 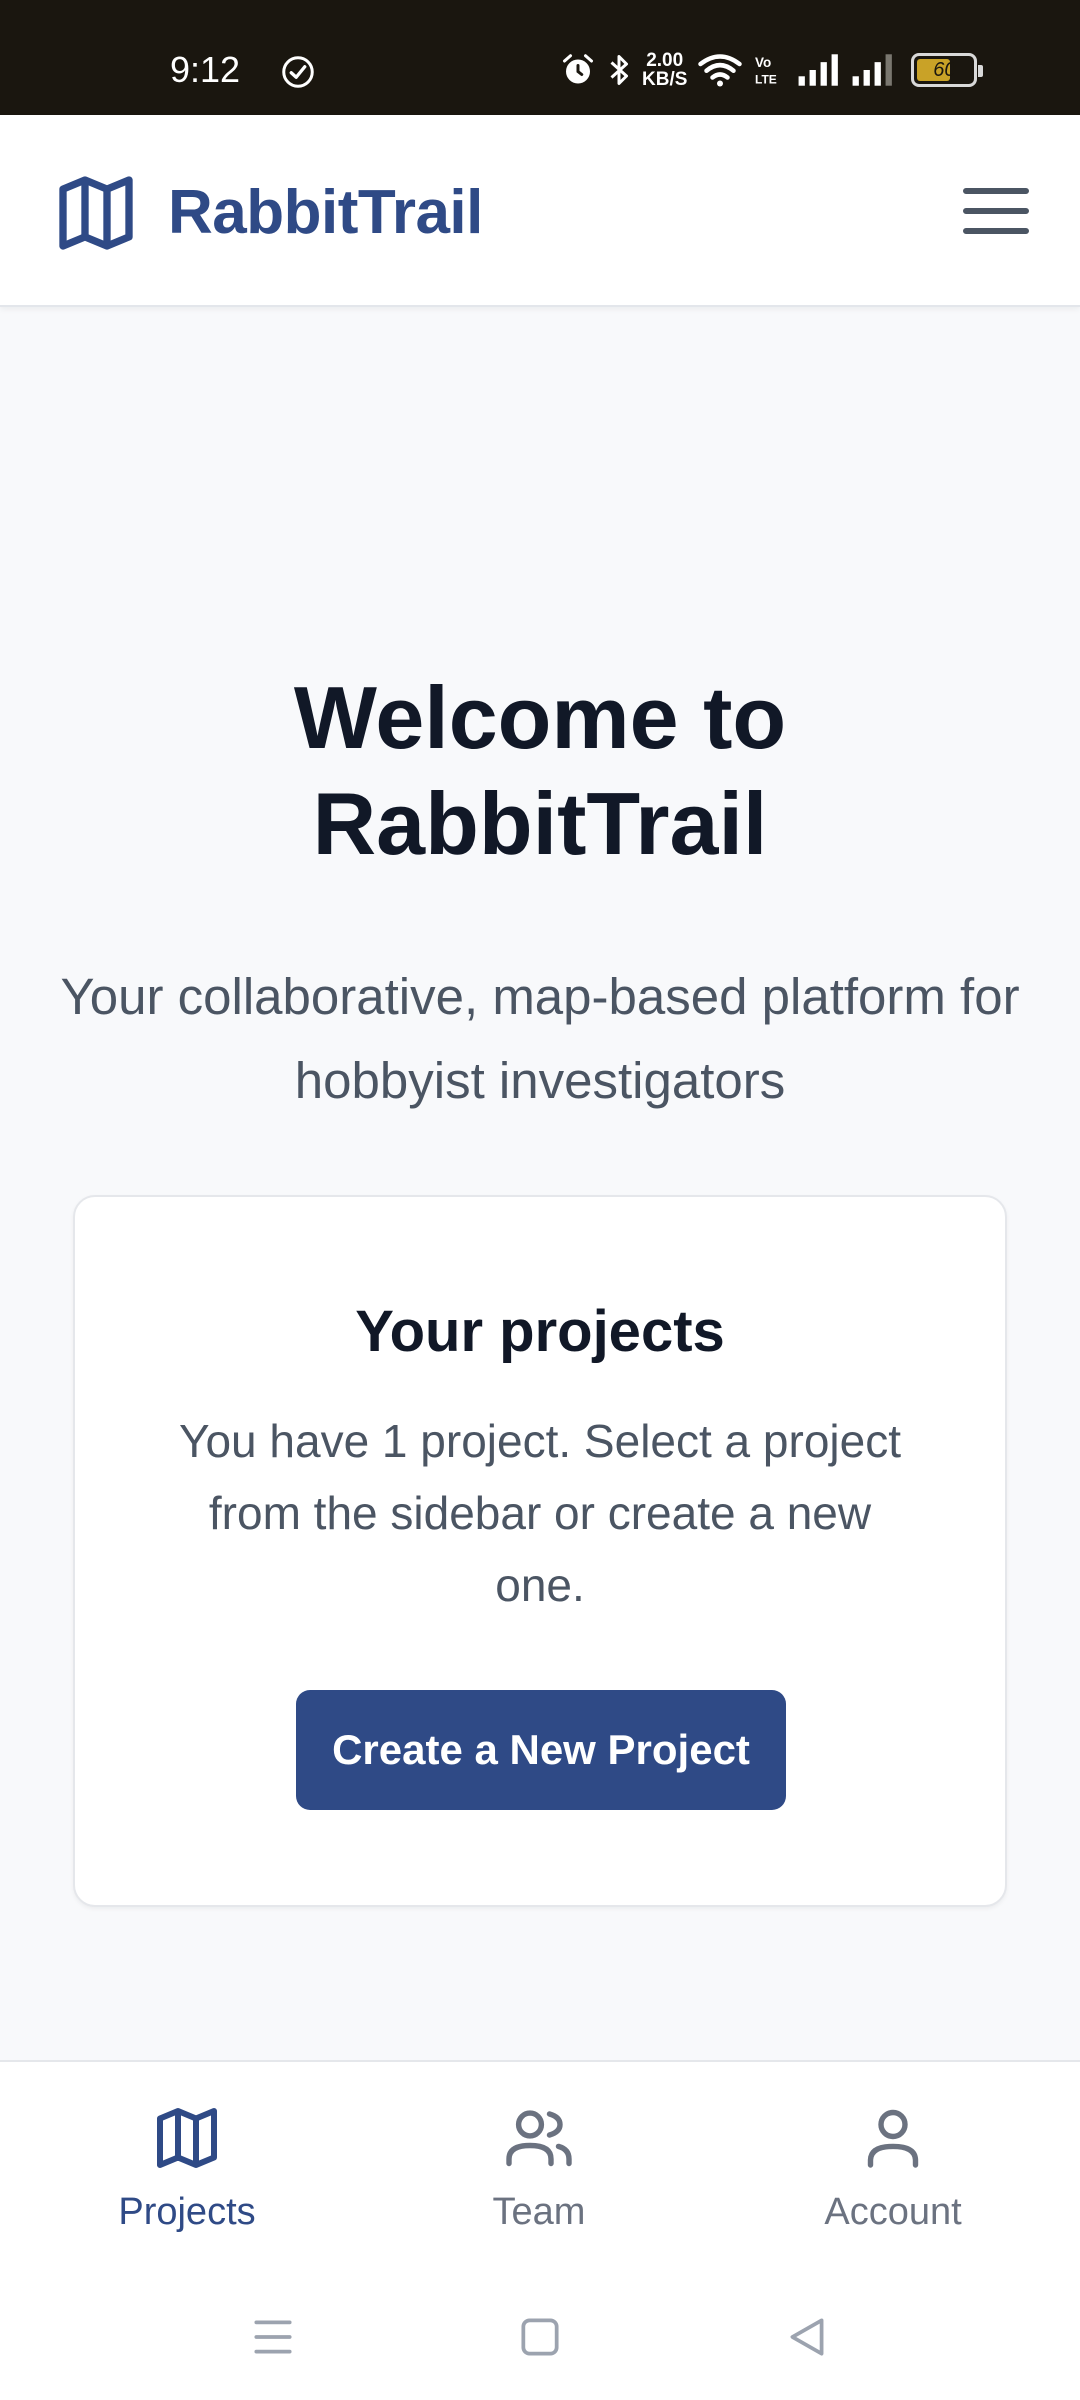 What do you see at coordinates (944, 70) in the screenshot?
I see `battery-percent: 60` at bounding box center [944, 70].